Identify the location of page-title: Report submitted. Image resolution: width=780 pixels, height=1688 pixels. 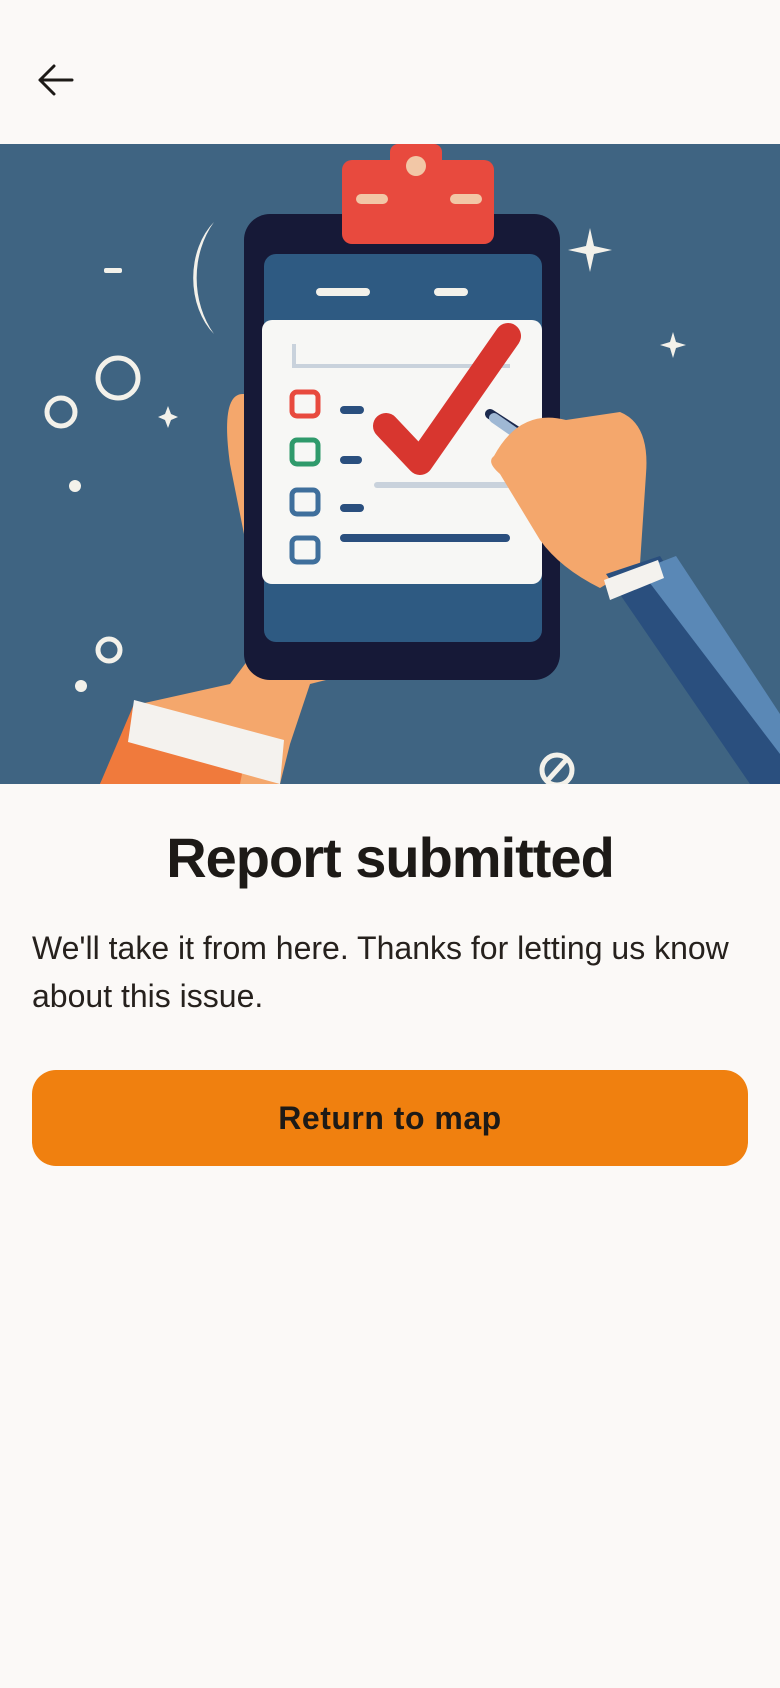
(390, 857).